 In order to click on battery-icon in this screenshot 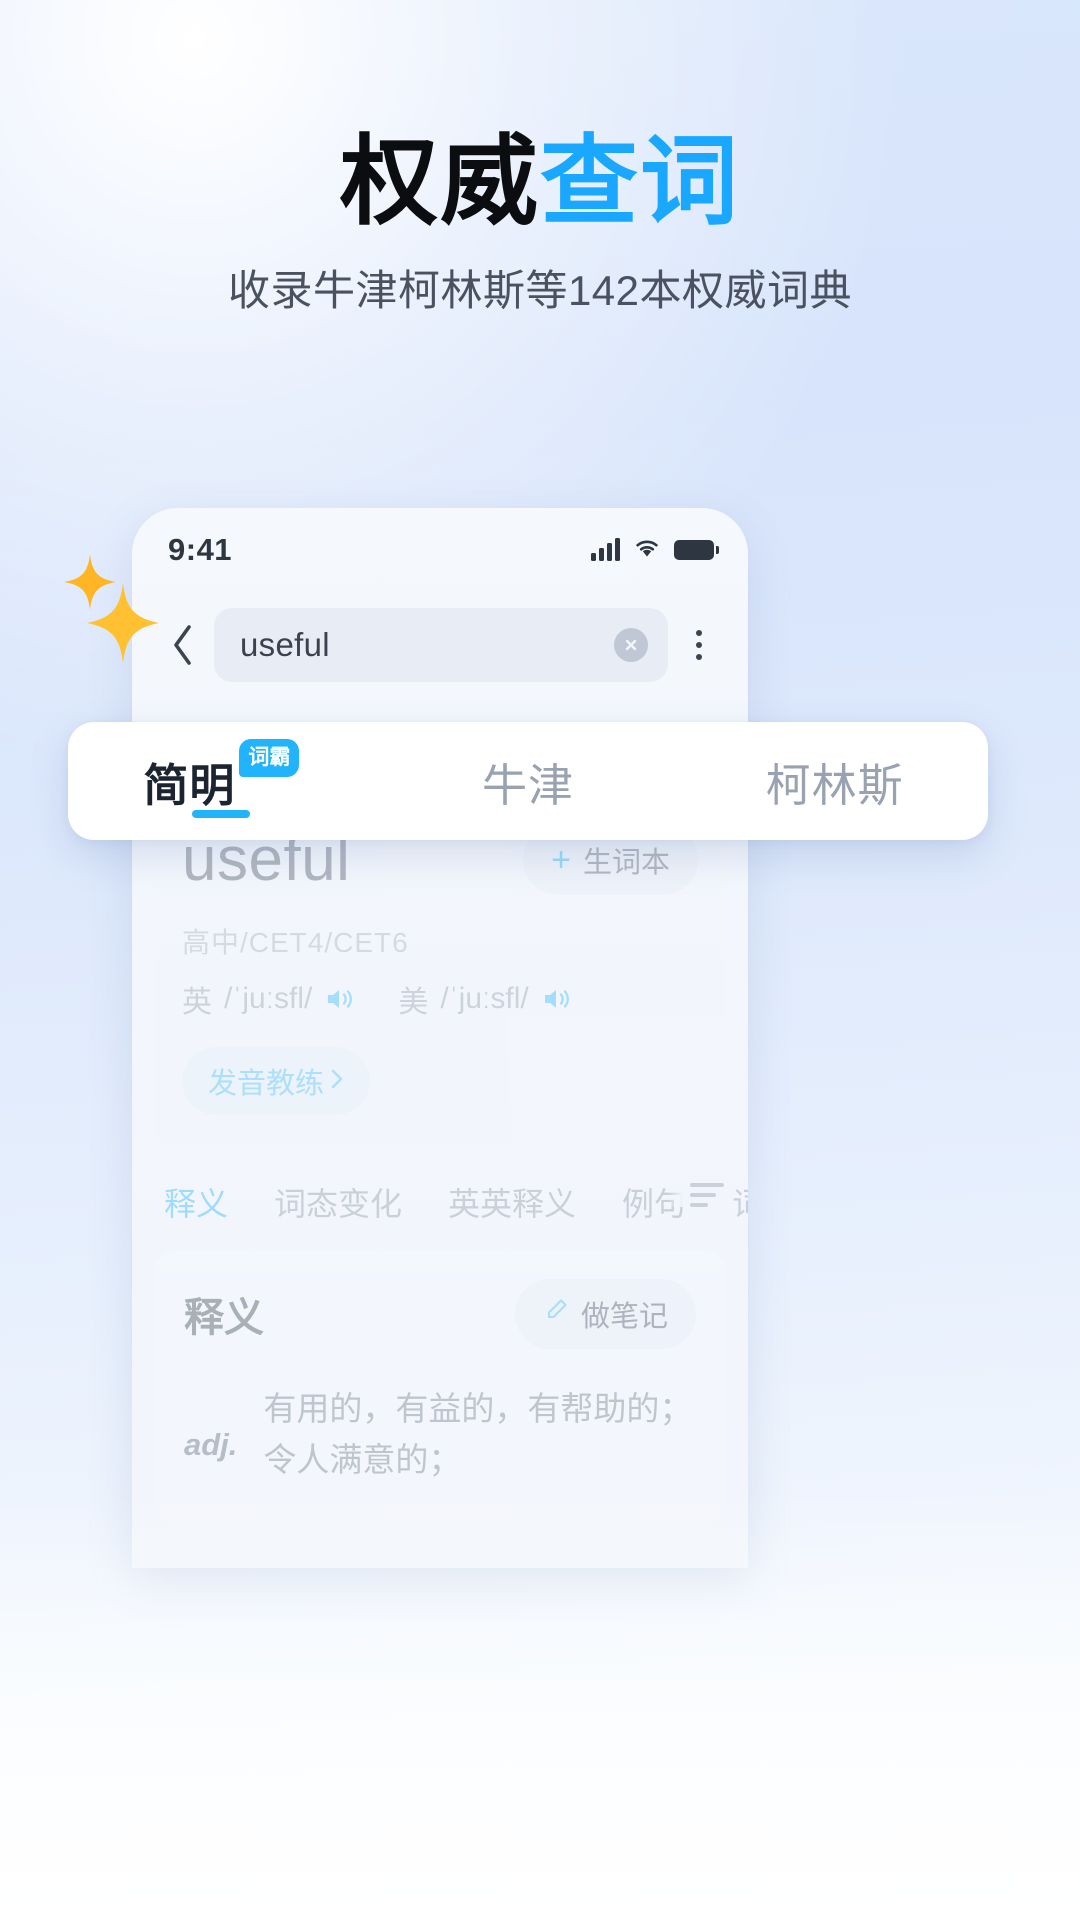, I will do `click(696, 550)`.